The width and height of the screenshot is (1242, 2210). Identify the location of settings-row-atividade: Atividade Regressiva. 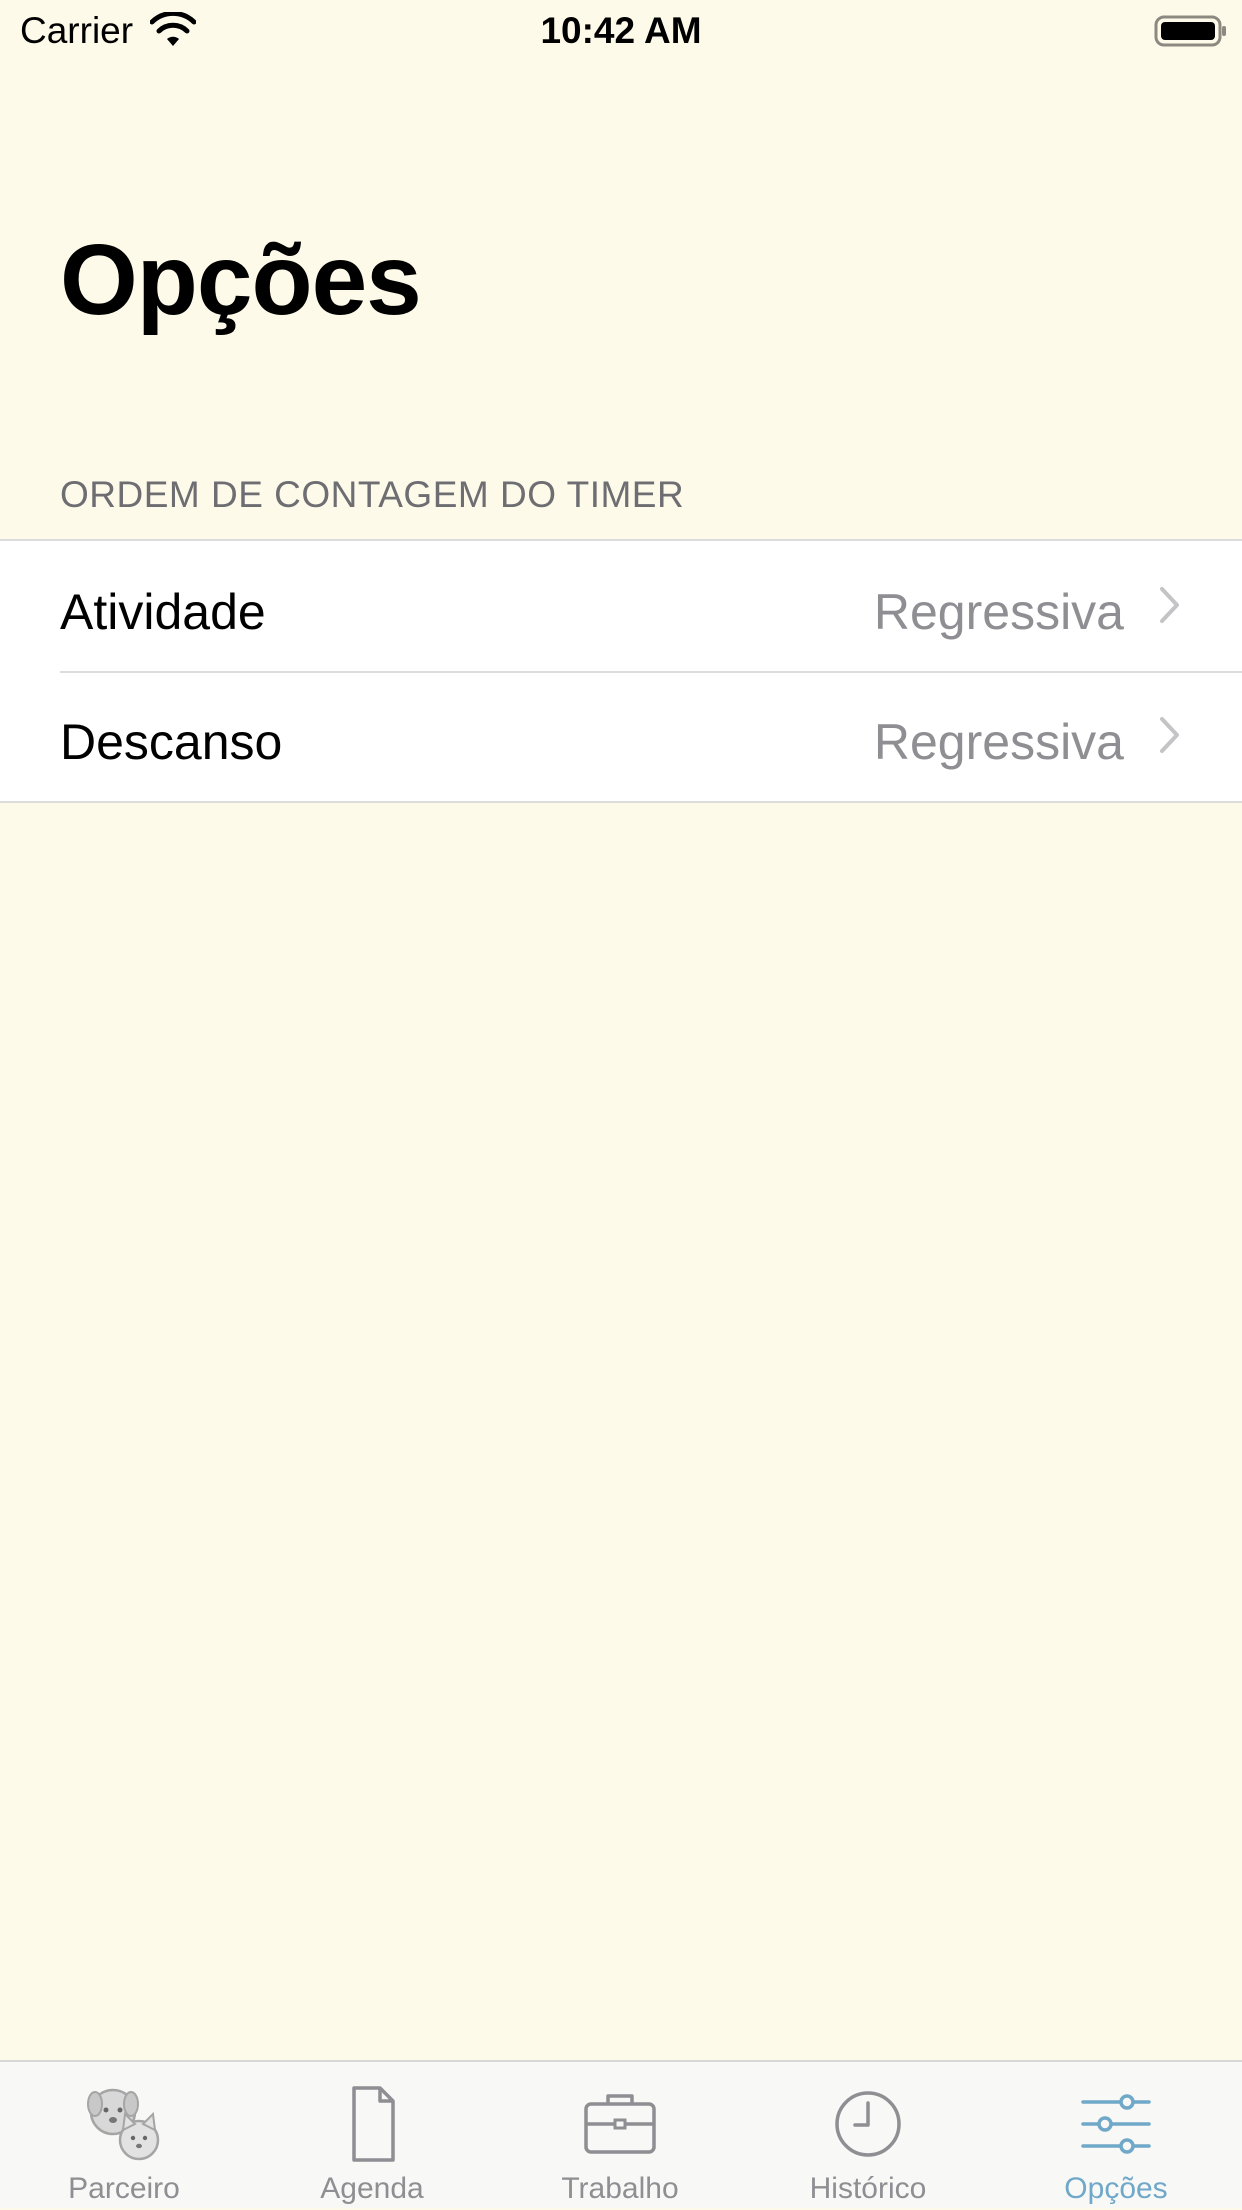
(621, 606).